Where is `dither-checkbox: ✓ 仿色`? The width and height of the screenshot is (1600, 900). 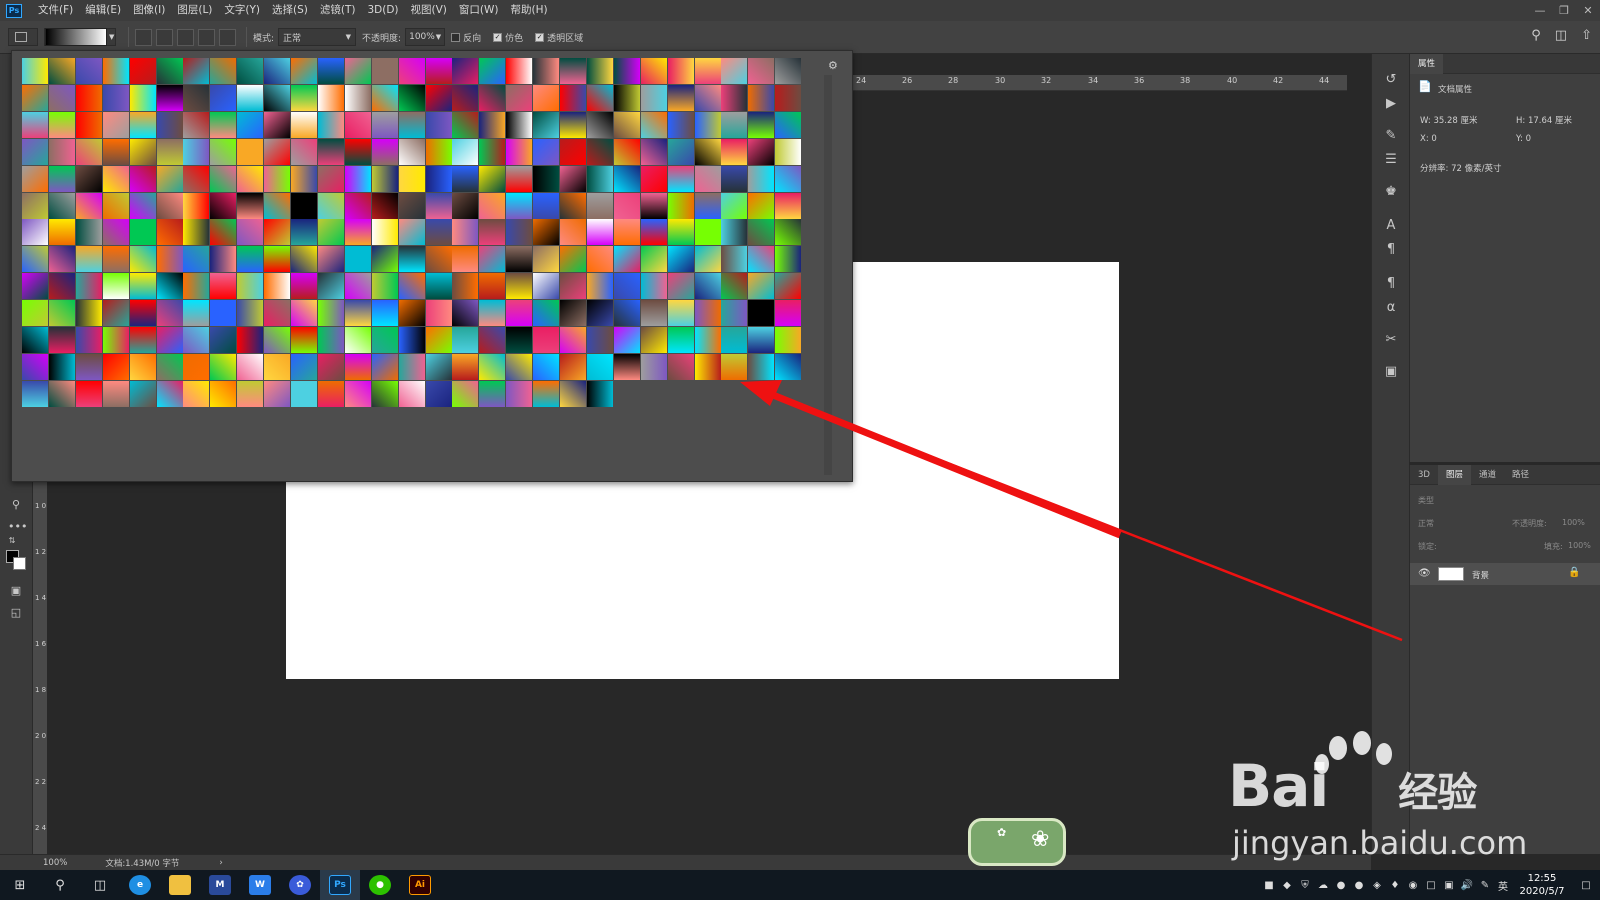 dither-checkbox: ✓ 仿色 is located at coordinates (510, 37).